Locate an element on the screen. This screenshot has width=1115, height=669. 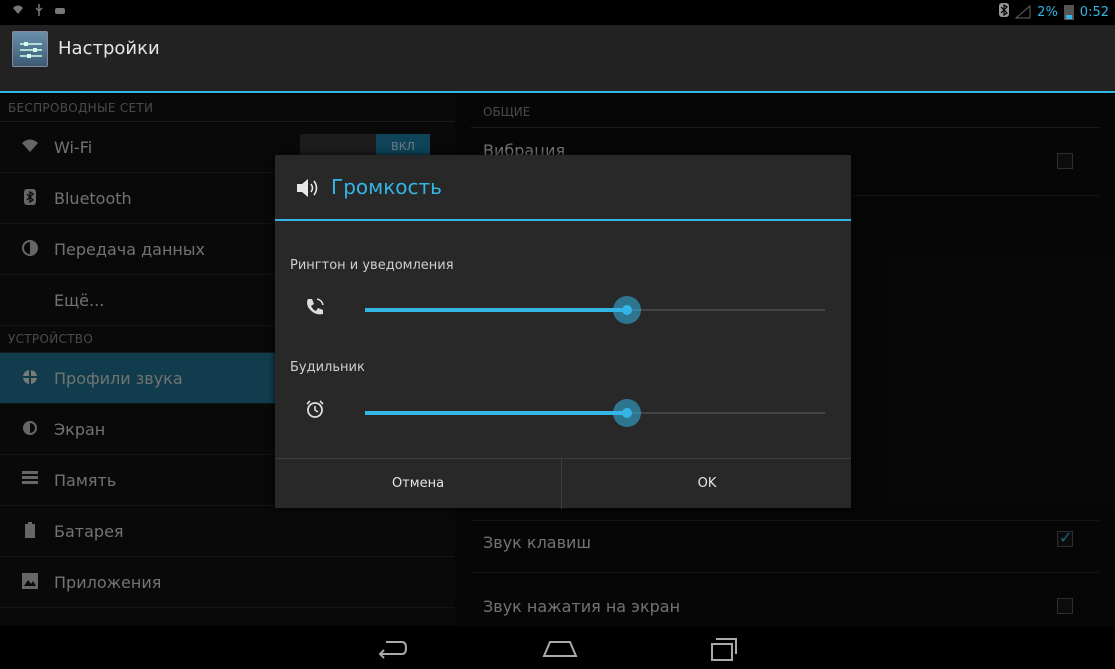
usb-icon is located at coordinates (39, 11).